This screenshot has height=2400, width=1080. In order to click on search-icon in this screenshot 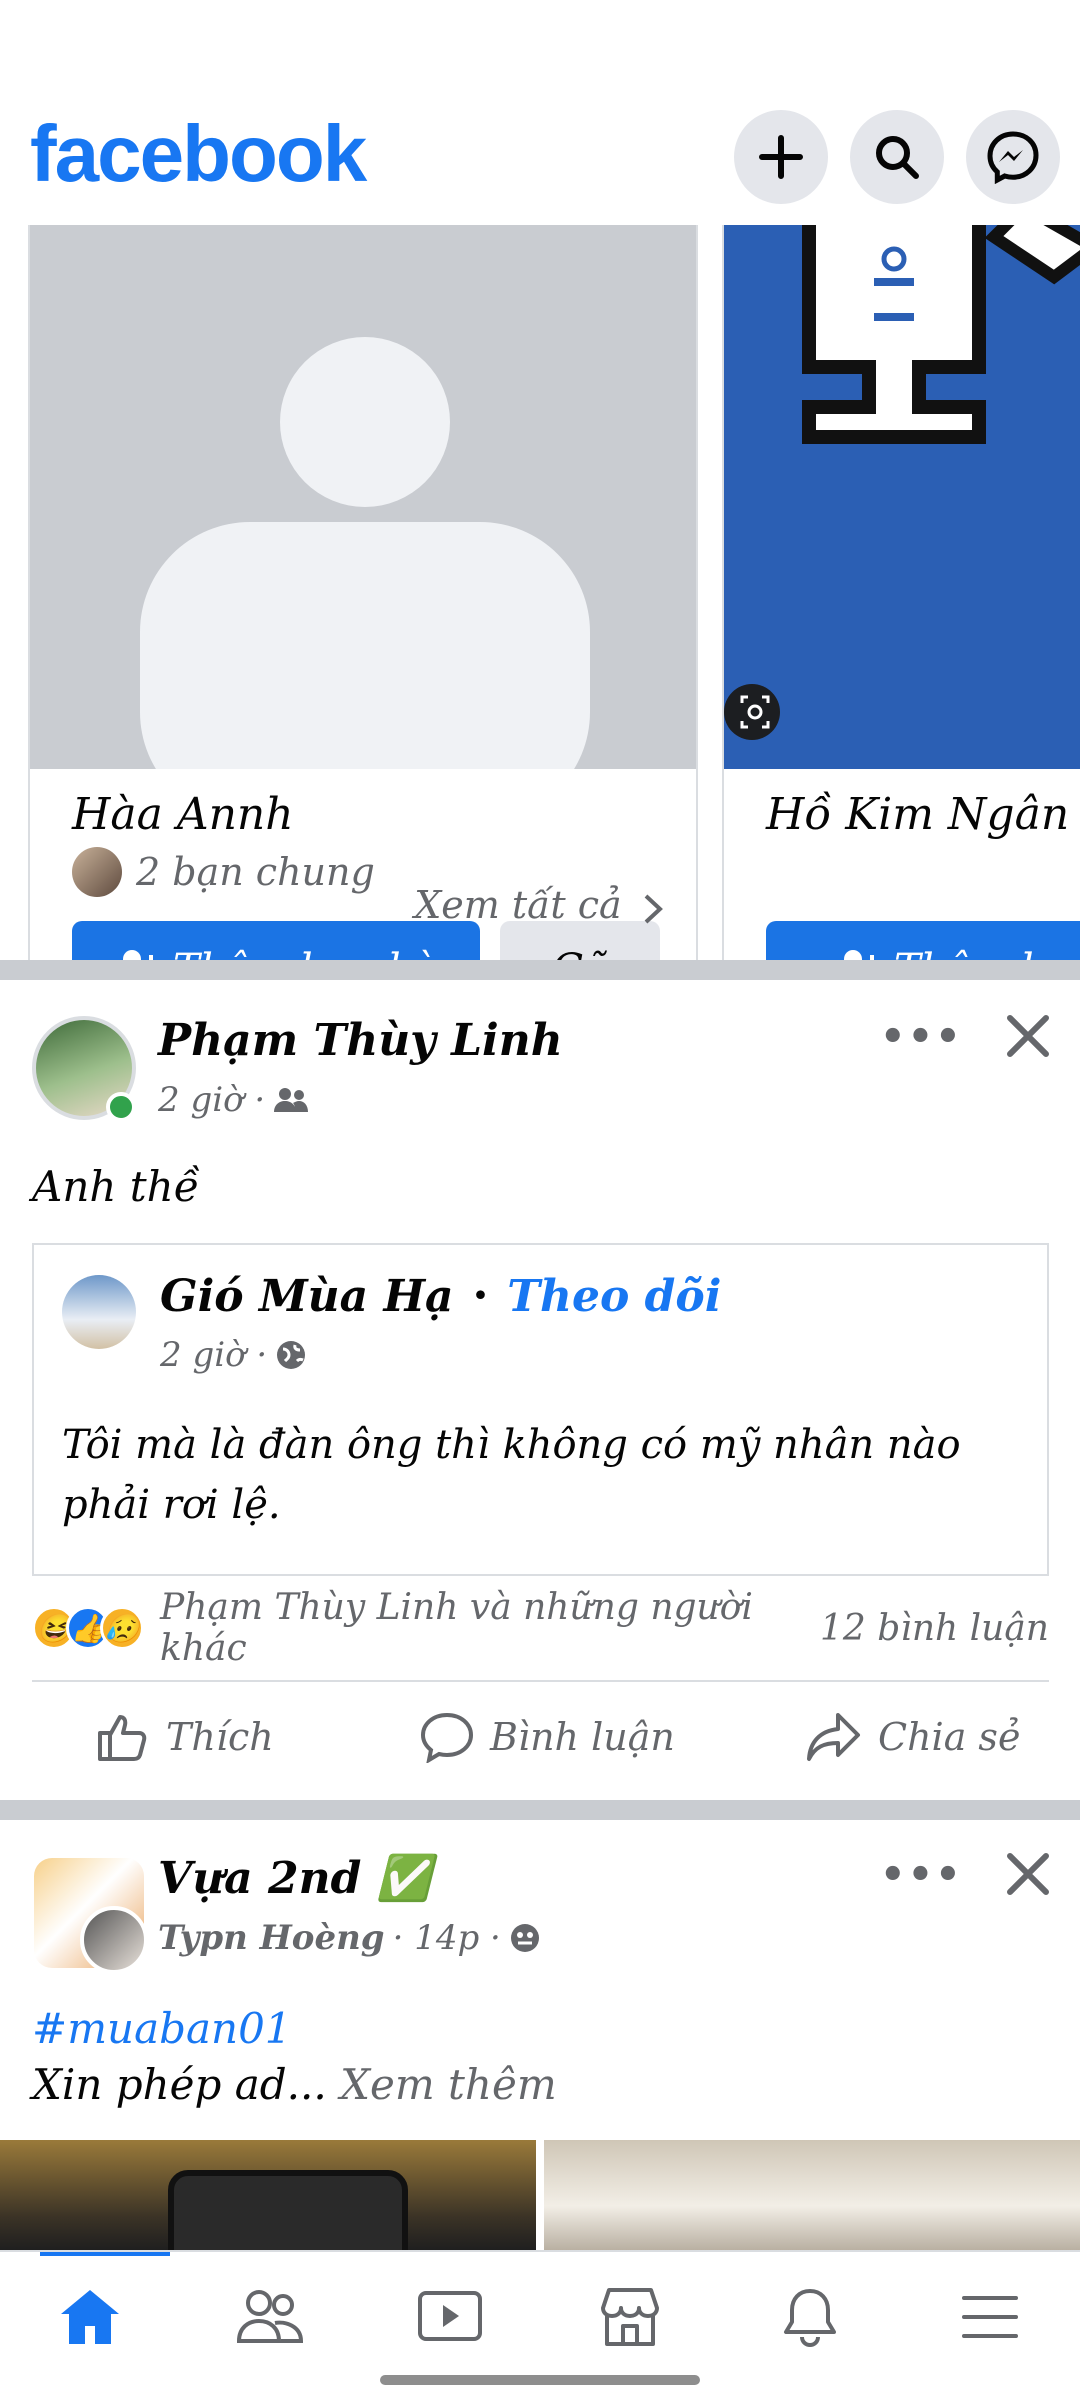, I will do `click(897, 157)`.